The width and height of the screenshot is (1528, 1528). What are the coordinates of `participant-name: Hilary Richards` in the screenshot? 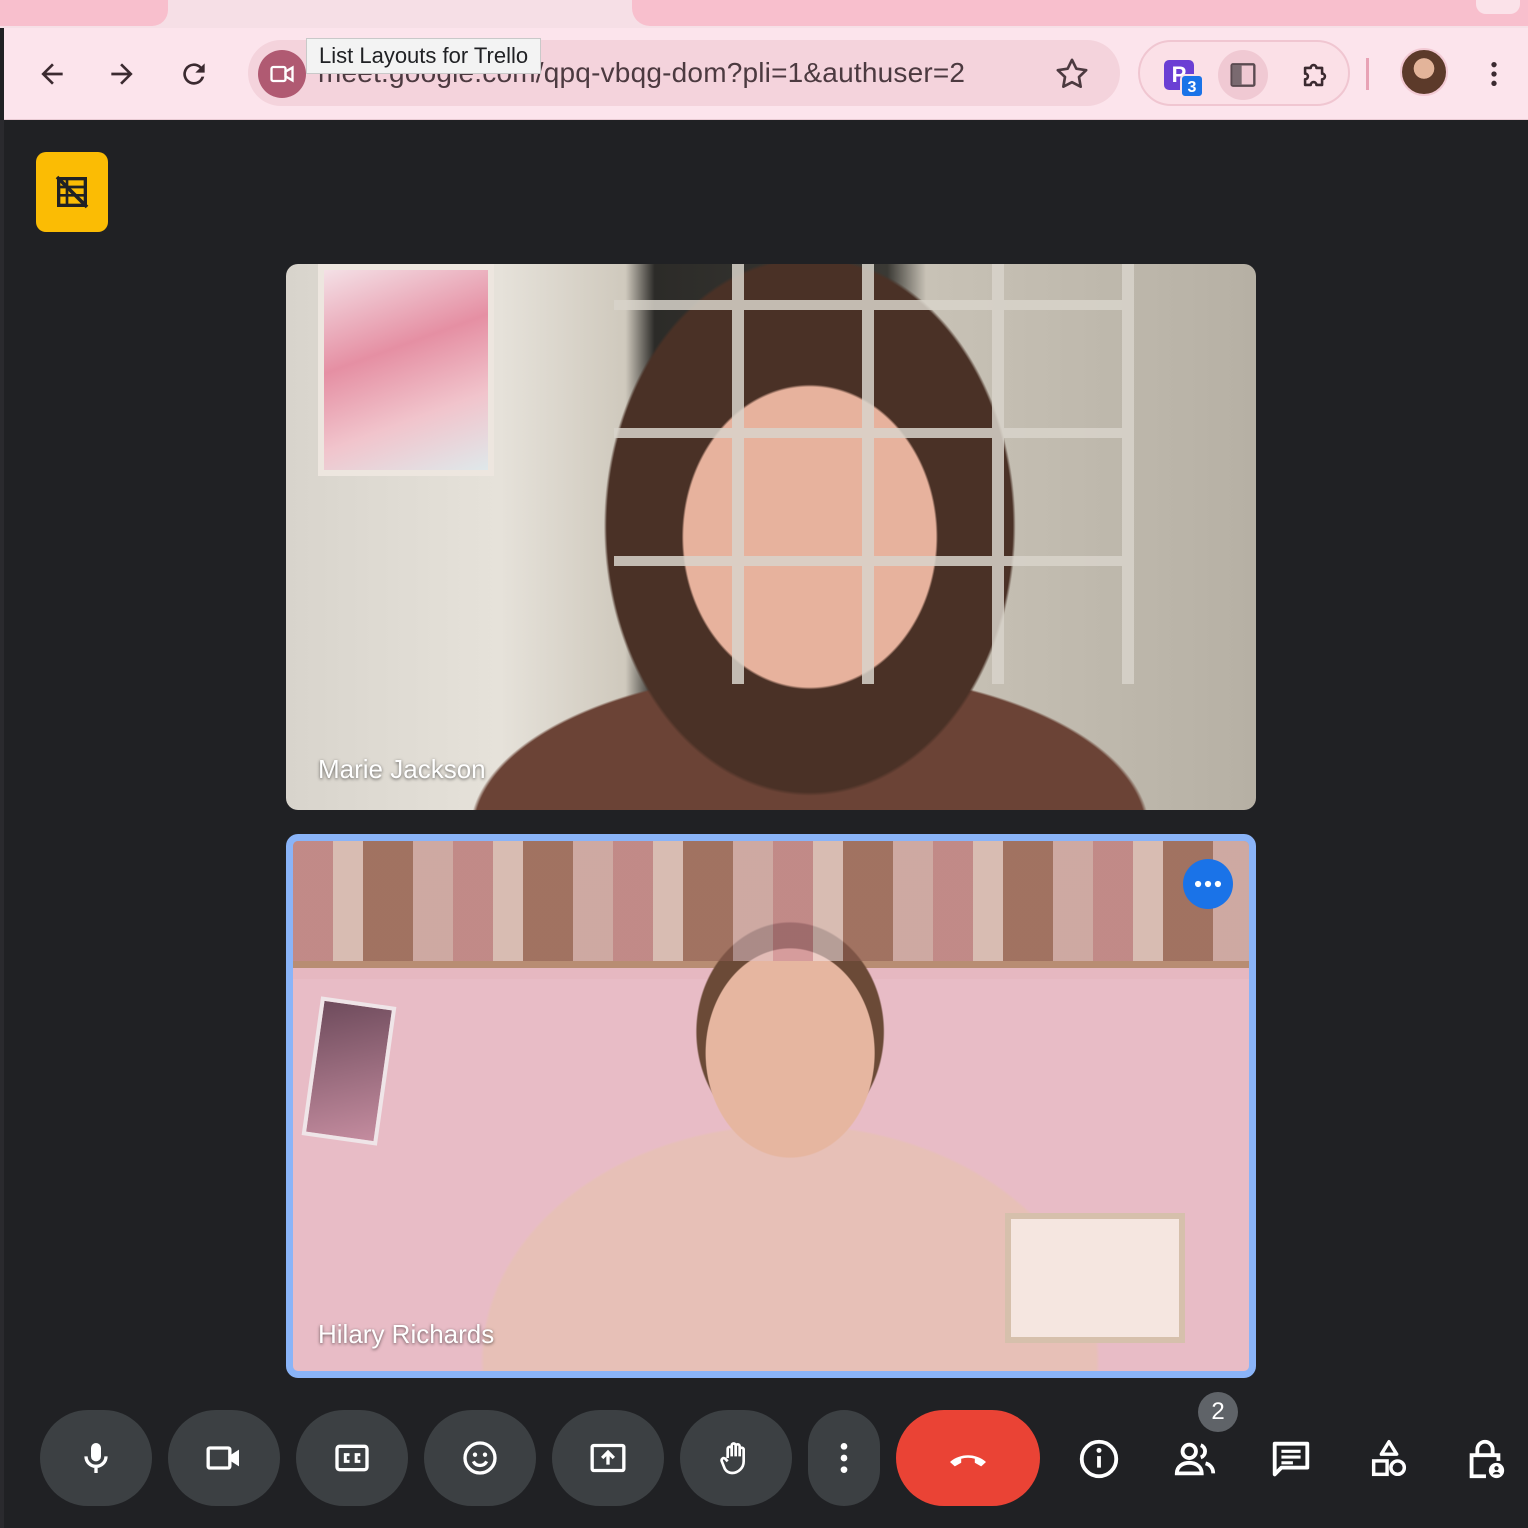 It's located at (406, 1334).